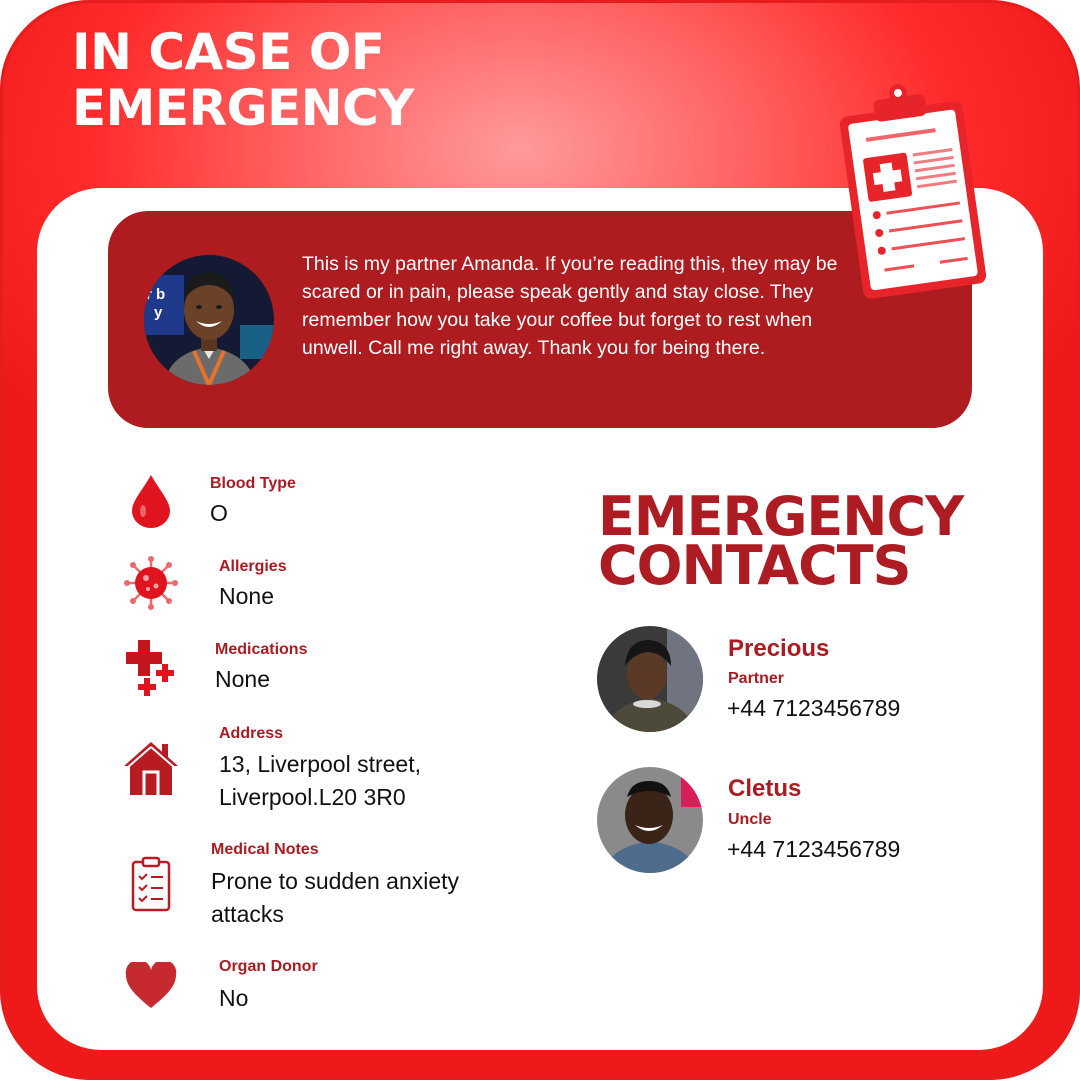 This screenshot has height=1080, width=1080. I want to click on photo-sign-text-2: y, so click(158, 312).